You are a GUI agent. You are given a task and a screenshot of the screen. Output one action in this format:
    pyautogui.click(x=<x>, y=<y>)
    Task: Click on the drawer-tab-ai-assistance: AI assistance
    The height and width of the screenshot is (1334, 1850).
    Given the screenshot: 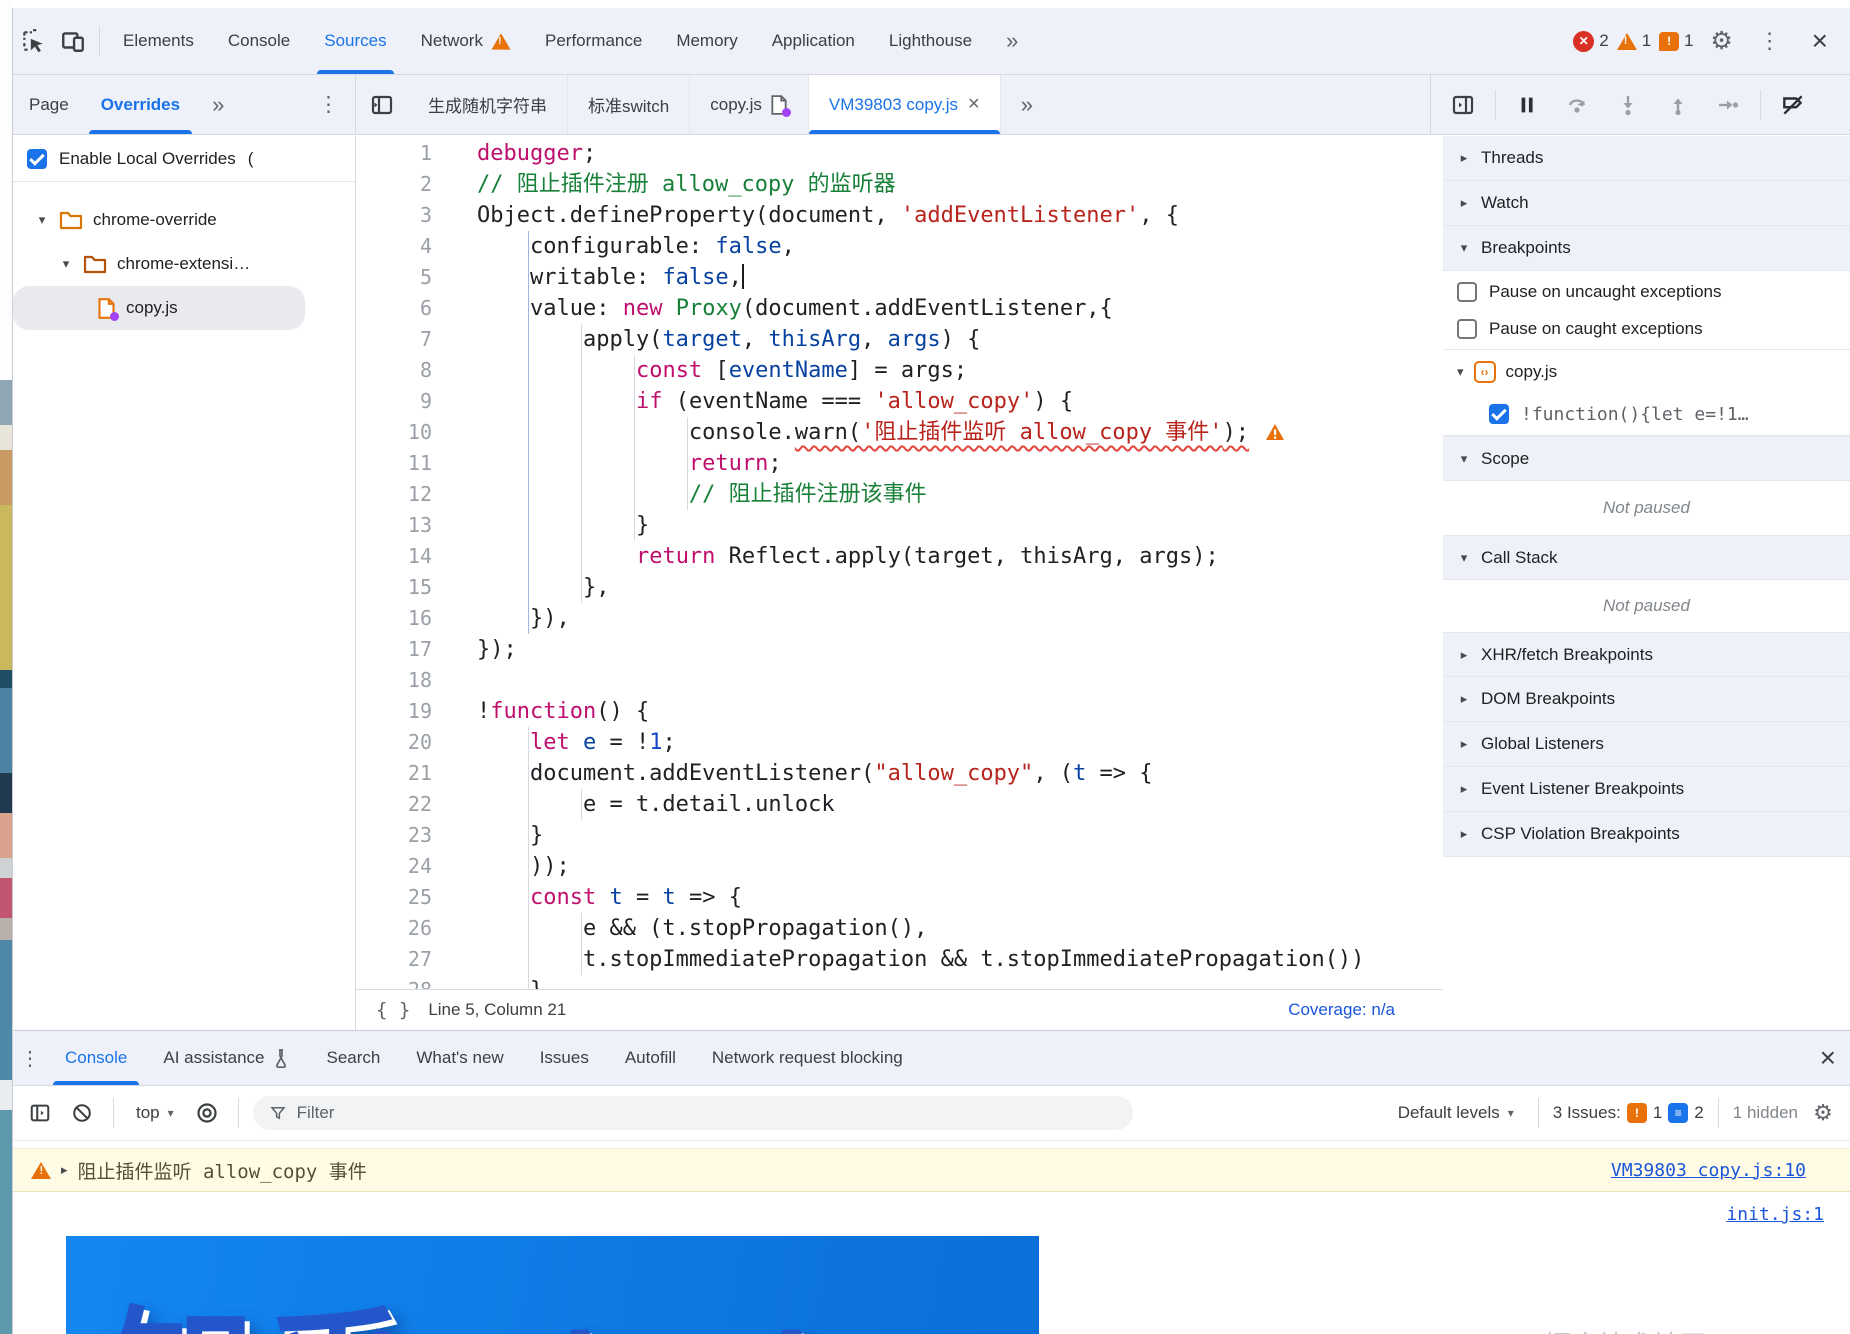 What is the action you would take?
    pyautogui.click(x=226, y=1058)
    